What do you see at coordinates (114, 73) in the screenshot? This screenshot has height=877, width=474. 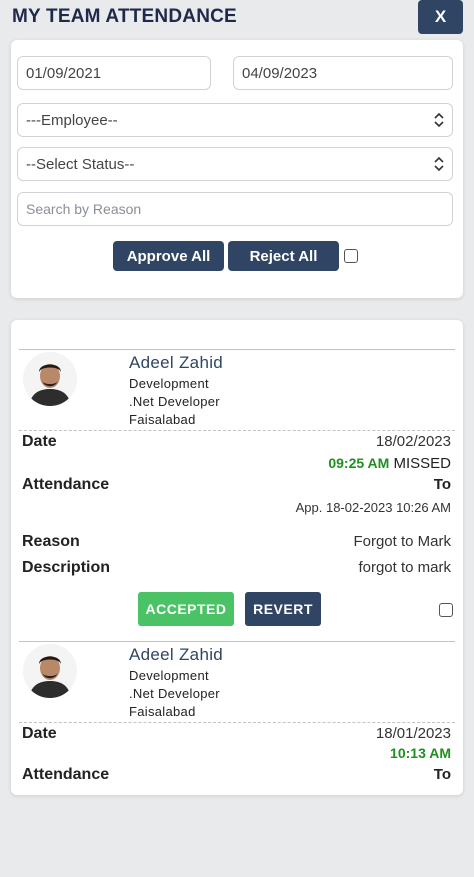 I see `date-from-input: 01/09/2021` at bounding box center [114, 73].